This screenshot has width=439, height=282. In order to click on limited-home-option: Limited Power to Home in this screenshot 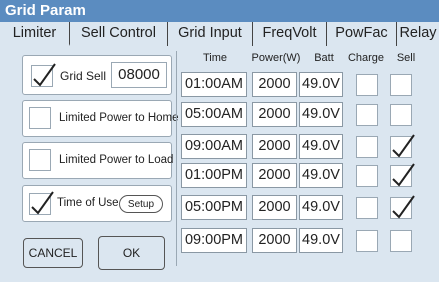, I will do `click(100, 118)`.